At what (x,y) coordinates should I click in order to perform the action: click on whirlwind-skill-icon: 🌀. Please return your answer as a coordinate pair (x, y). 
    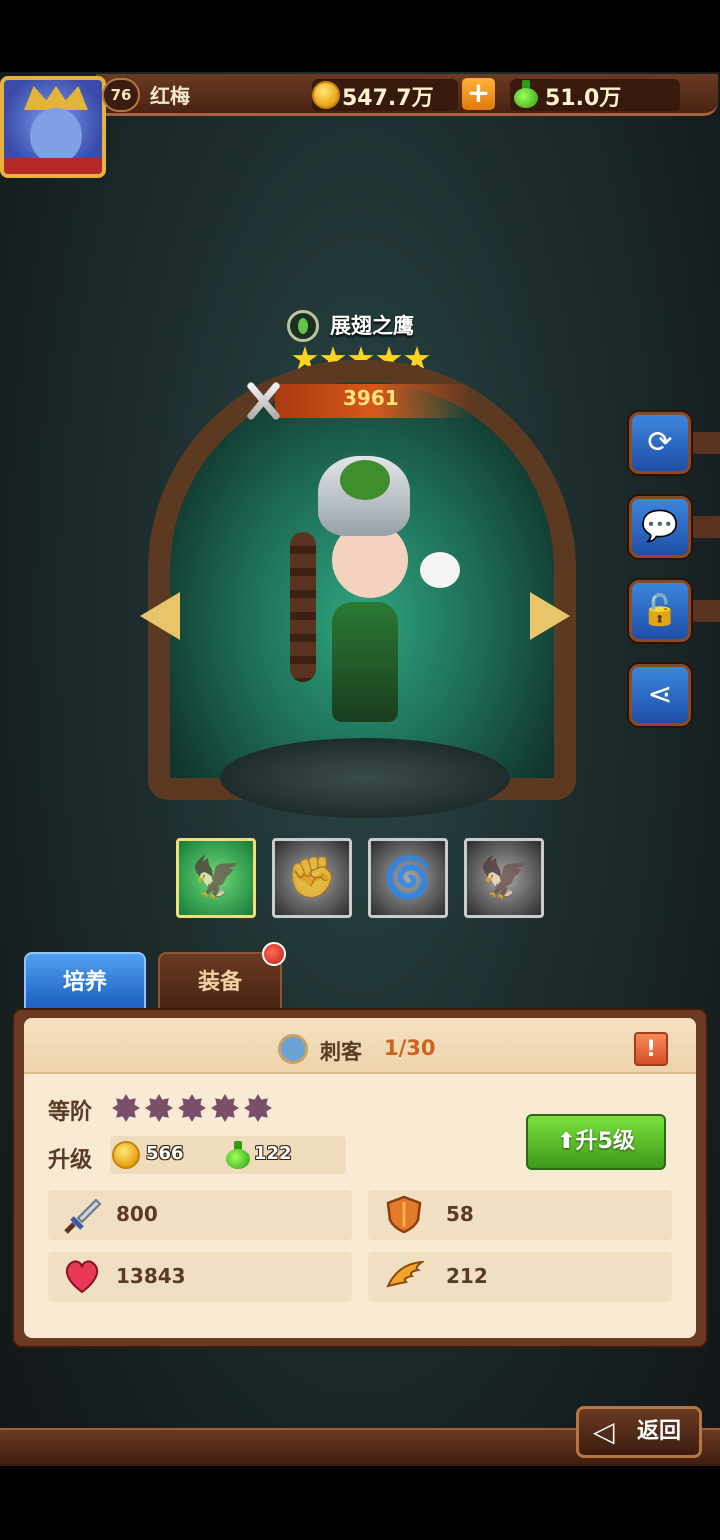
    Looking at the image, I should click on (408, 878).